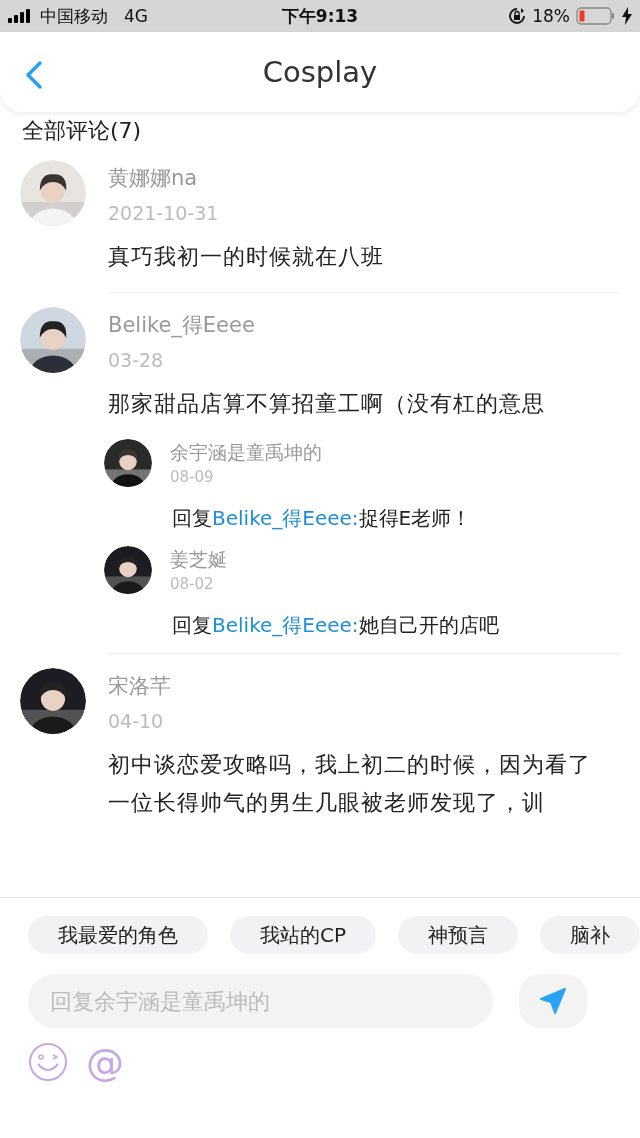 The height and width of the screenshot is (1138, 640). I want to click on comment-author: 宋洛芊, so click(139, 686).